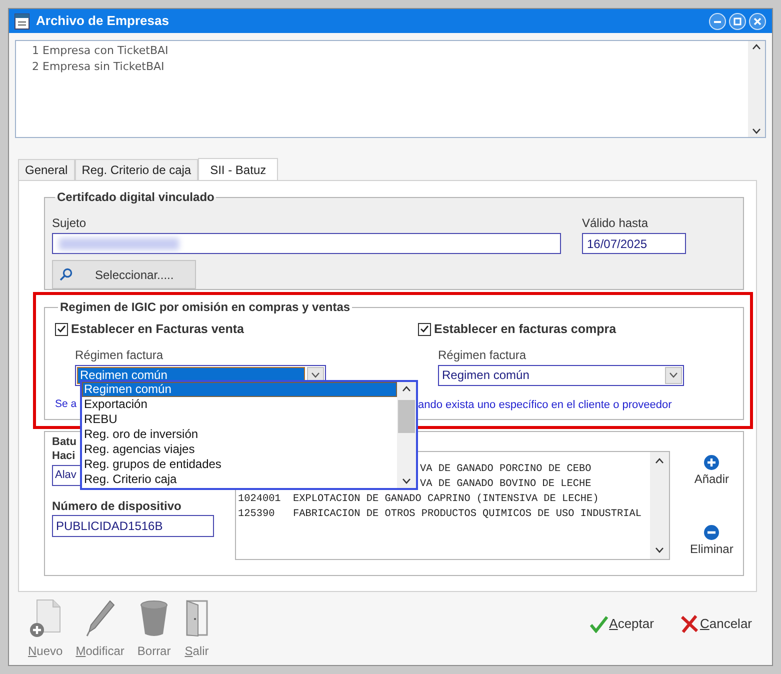 The image size is (781, 674). I want to click on minus-icon, so click(712, 532).